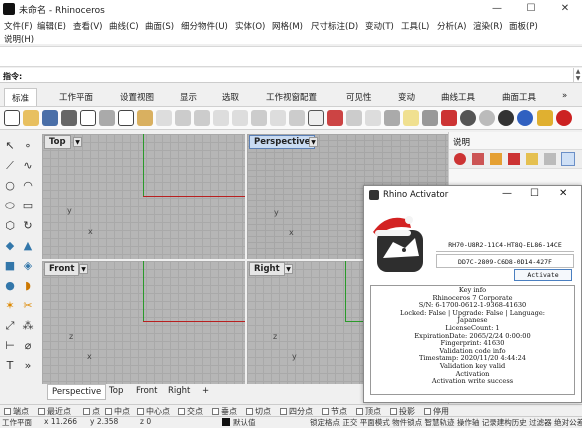 Image resolution: width=582 pixels, height=428 pixels. What do you see at coordinates (267, 269) in the screenshot?
I see `viewport-label-right: Right` at bounding box center [267, 269].